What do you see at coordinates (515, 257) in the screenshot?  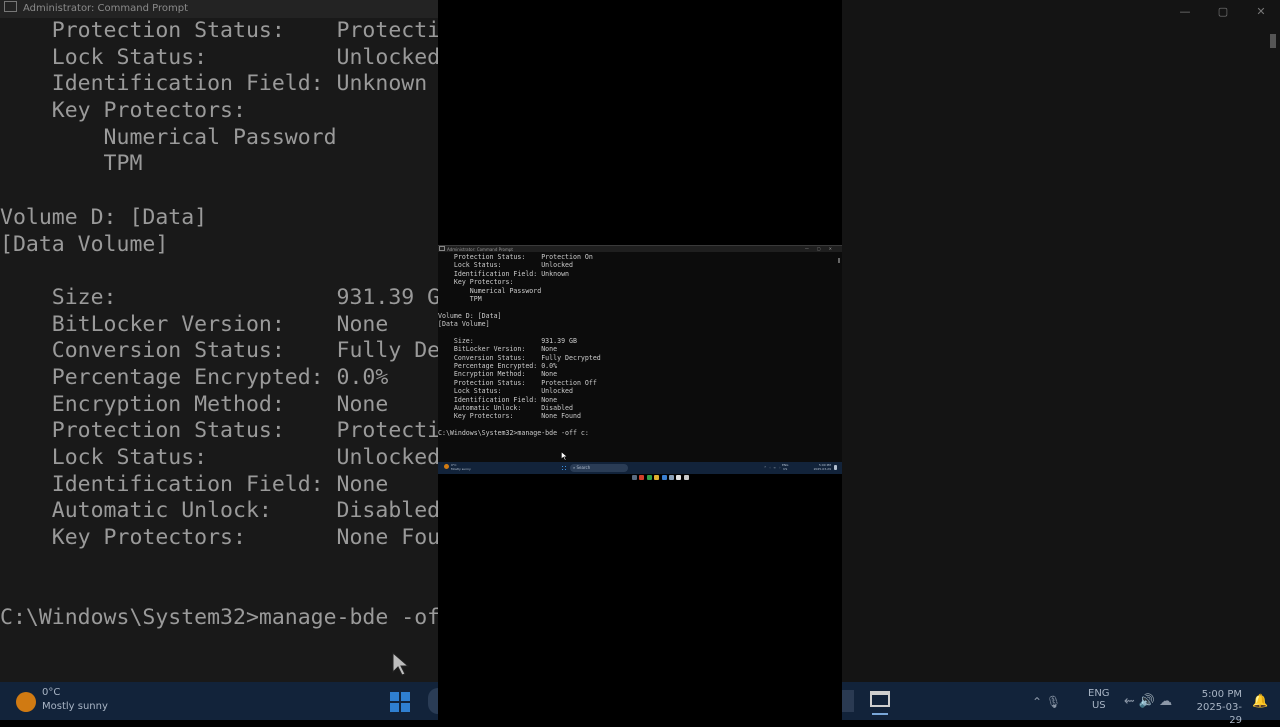 I see `terminal-line: Protection Status: Protection On` at bounding box center [515, 257].